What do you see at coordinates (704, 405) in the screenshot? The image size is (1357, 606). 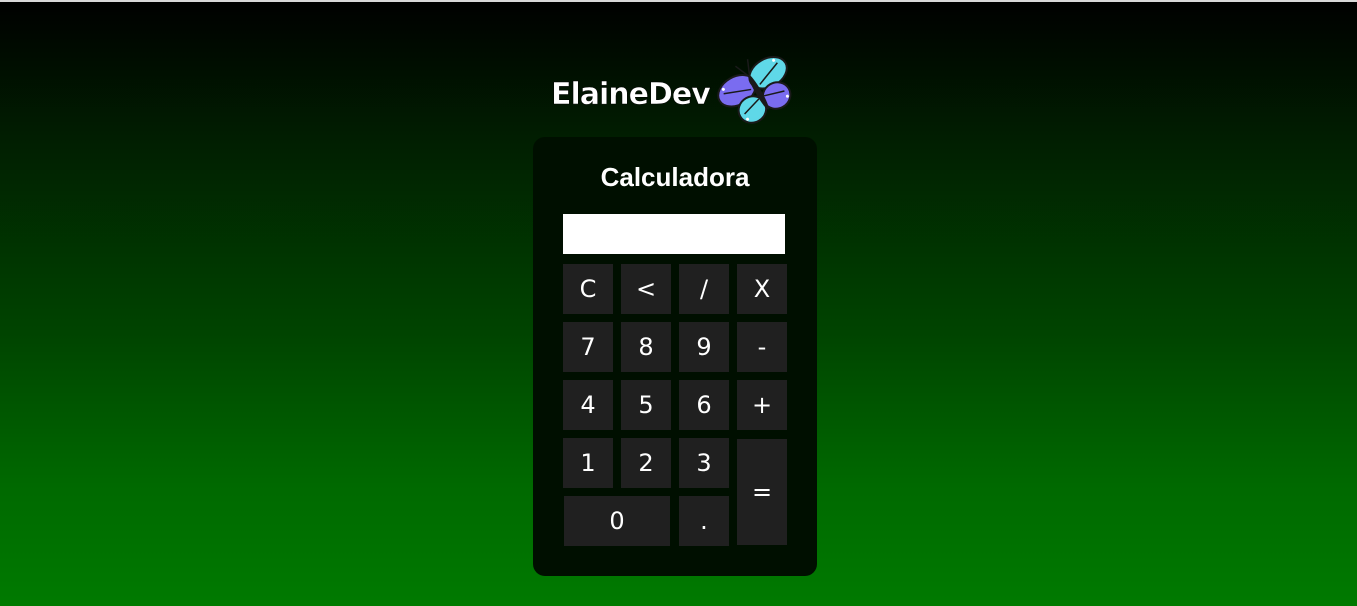 I see `digit-6-button: 6` at bounding box center [704, 405].